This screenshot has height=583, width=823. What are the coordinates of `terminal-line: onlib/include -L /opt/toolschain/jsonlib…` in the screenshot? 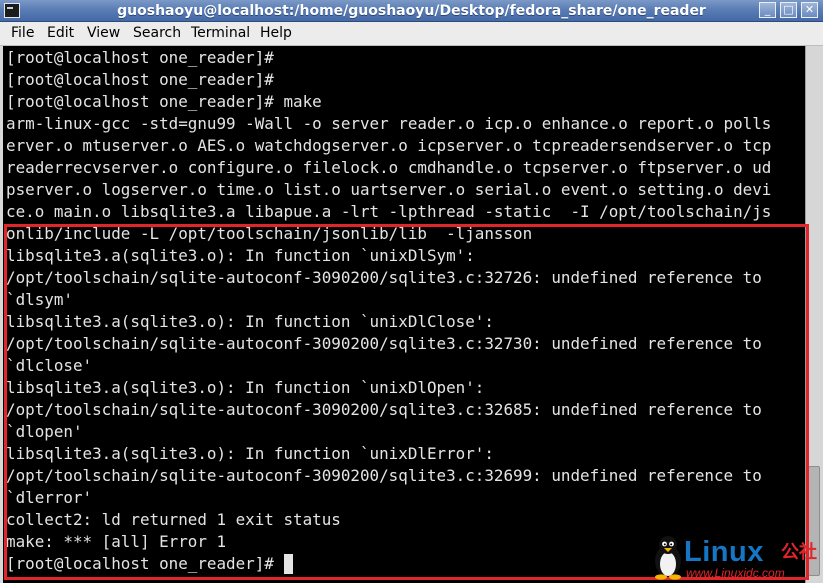 It's located at (269, 233).